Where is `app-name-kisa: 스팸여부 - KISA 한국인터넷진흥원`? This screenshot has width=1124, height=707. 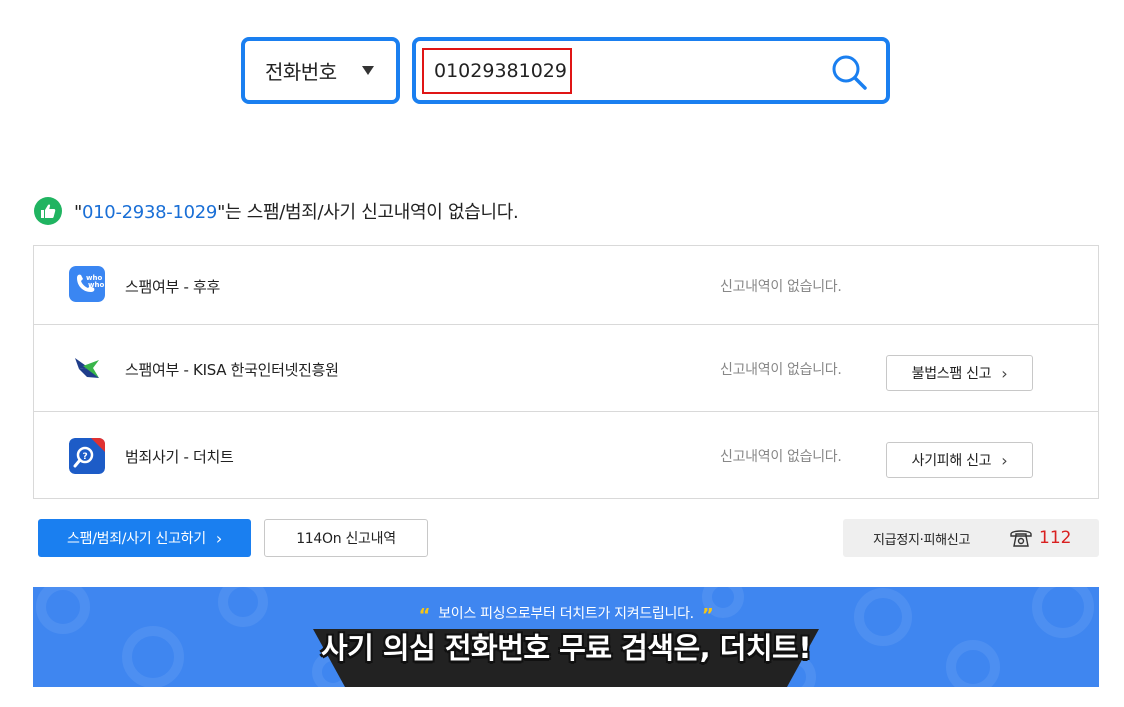 app-name-kisa: 스팸여부 - KISA 한국인터넷진흥원 is located at coordinates (232, 370).